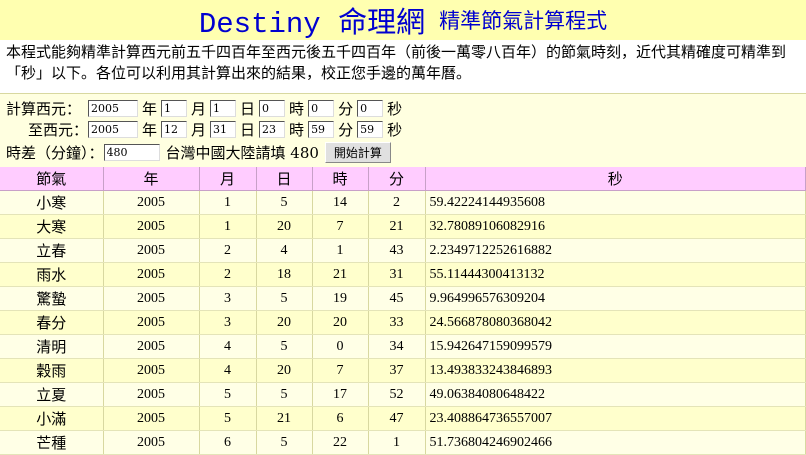  Describe the element at coordinates (242, 152) in the screenshot. I see `timezone-hint: 台灣中國大陸請填 480` at that location.